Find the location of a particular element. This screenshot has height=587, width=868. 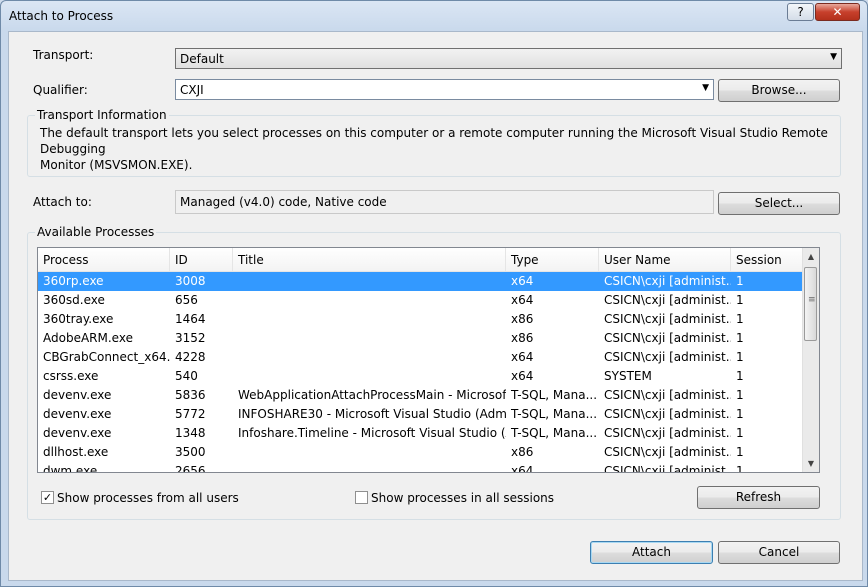

process-list-scrollbar: ▲ ≡ ▼ is located at coordinates (810, 360).